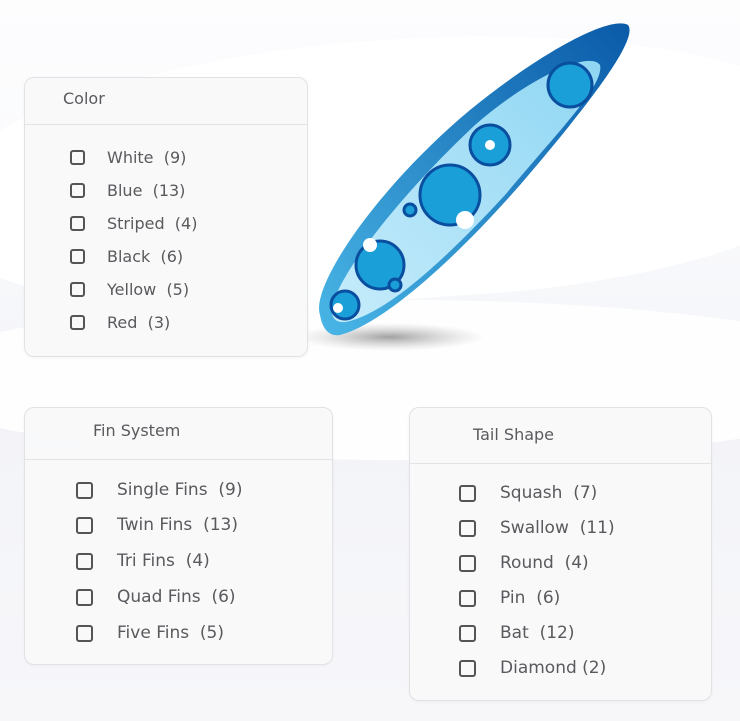 The width and height of the screenshot is (740, 721). What do you see at coordinates (139, 322) in the screenshot?
I see `option-label: Red (3)` at bounding box center [139, 322].